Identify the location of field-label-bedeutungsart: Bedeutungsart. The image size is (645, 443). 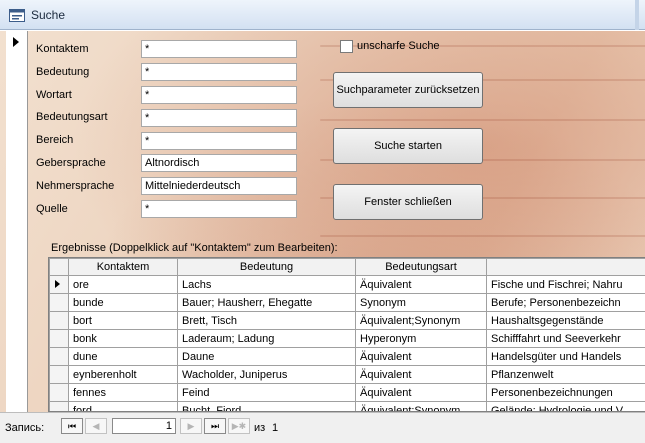
(72, 117).